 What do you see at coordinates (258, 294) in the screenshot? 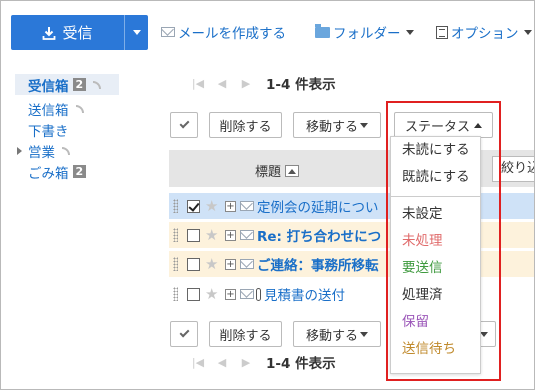
I see `attachment-icon` at bounding box center [258, 294].